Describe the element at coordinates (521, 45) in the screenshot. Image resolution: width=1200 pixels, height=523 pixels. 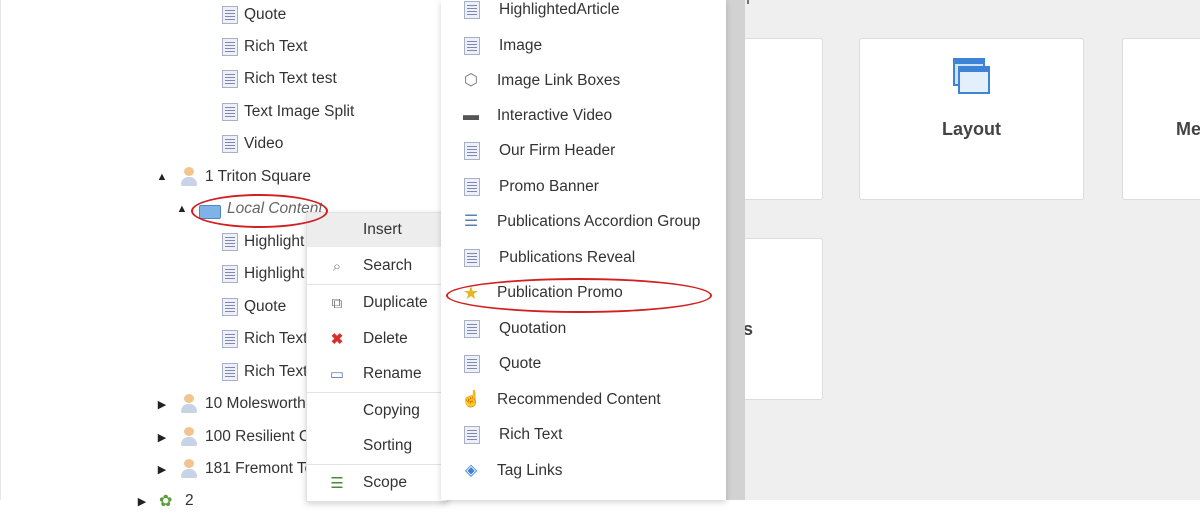
I see `submenu-item-label: Image` at that location.